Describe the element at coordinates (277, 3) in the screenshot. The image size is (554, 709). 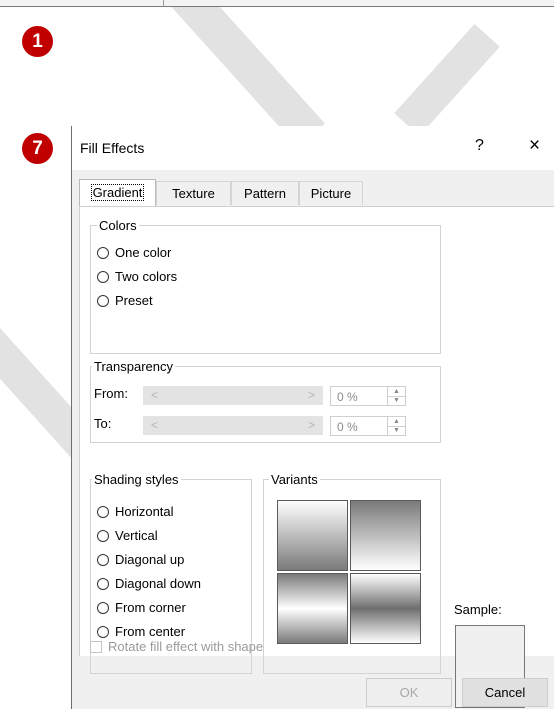
I see `previous-window-edge` at that location.